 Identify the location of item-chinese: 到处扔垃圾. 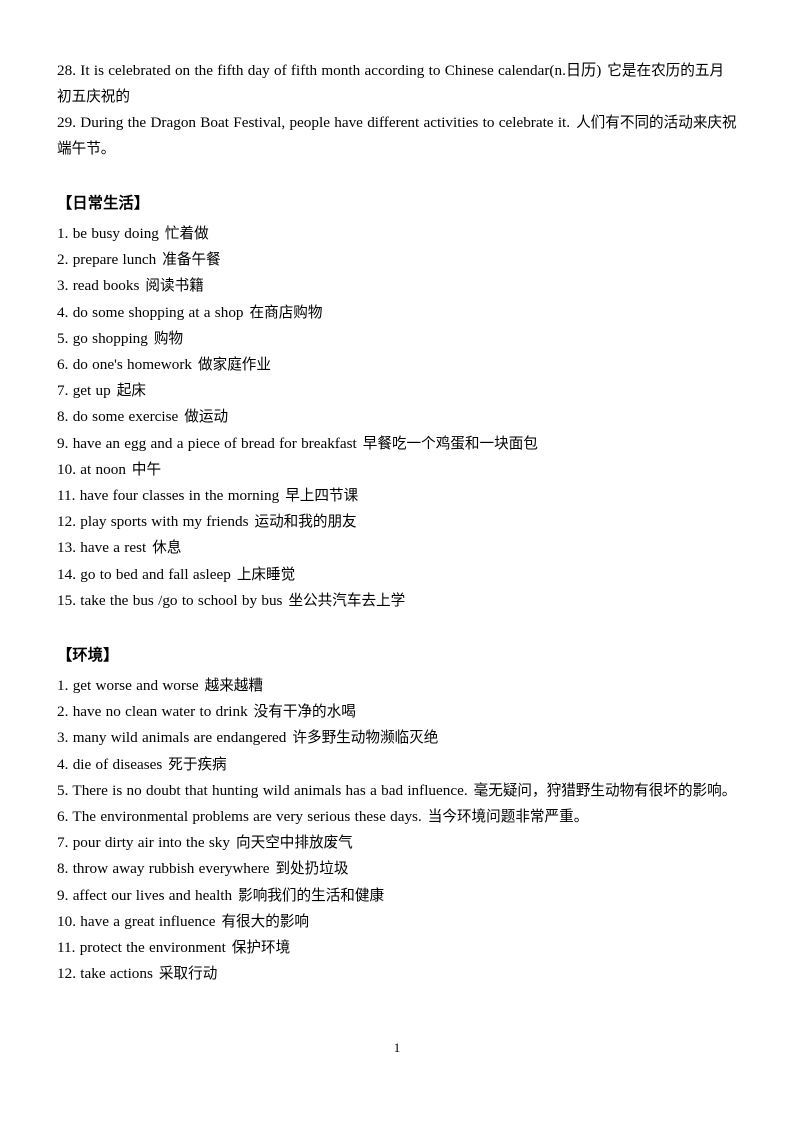
(312, 869).